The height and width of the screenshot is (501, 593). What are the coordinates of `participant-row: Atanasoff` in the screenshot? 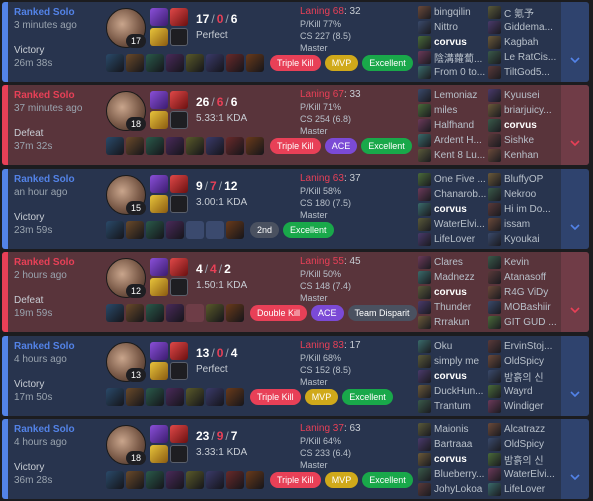 It's located at (523, 277).